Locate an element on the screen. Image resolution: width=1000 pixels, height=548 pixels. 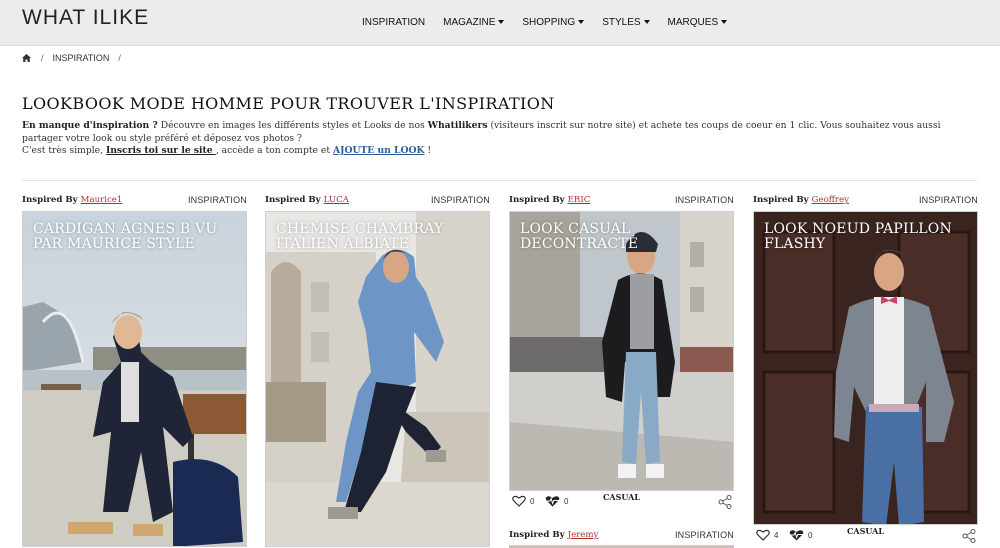
card-header: Inspired By Maurice1 INSPIRATION is located at coordinates (134, 202).